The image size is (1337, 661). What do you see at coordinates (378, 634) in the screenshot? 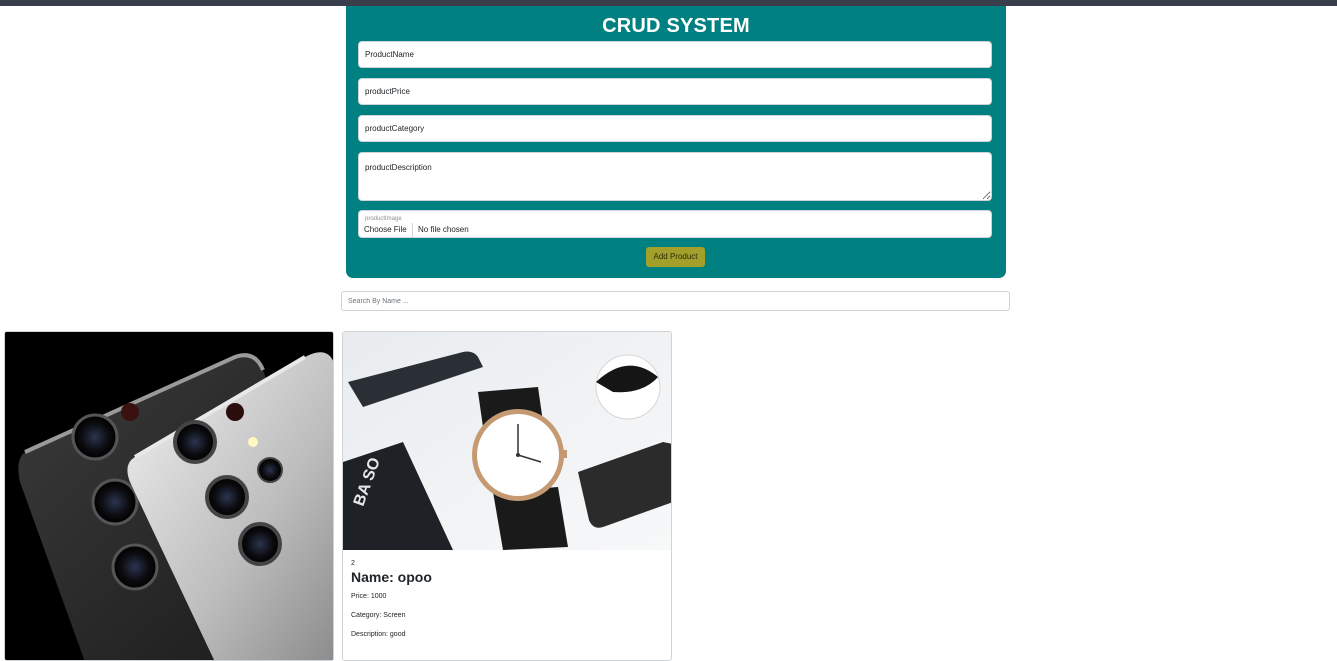
I see `product-description: Description: good` at bounding box center [378, 634].